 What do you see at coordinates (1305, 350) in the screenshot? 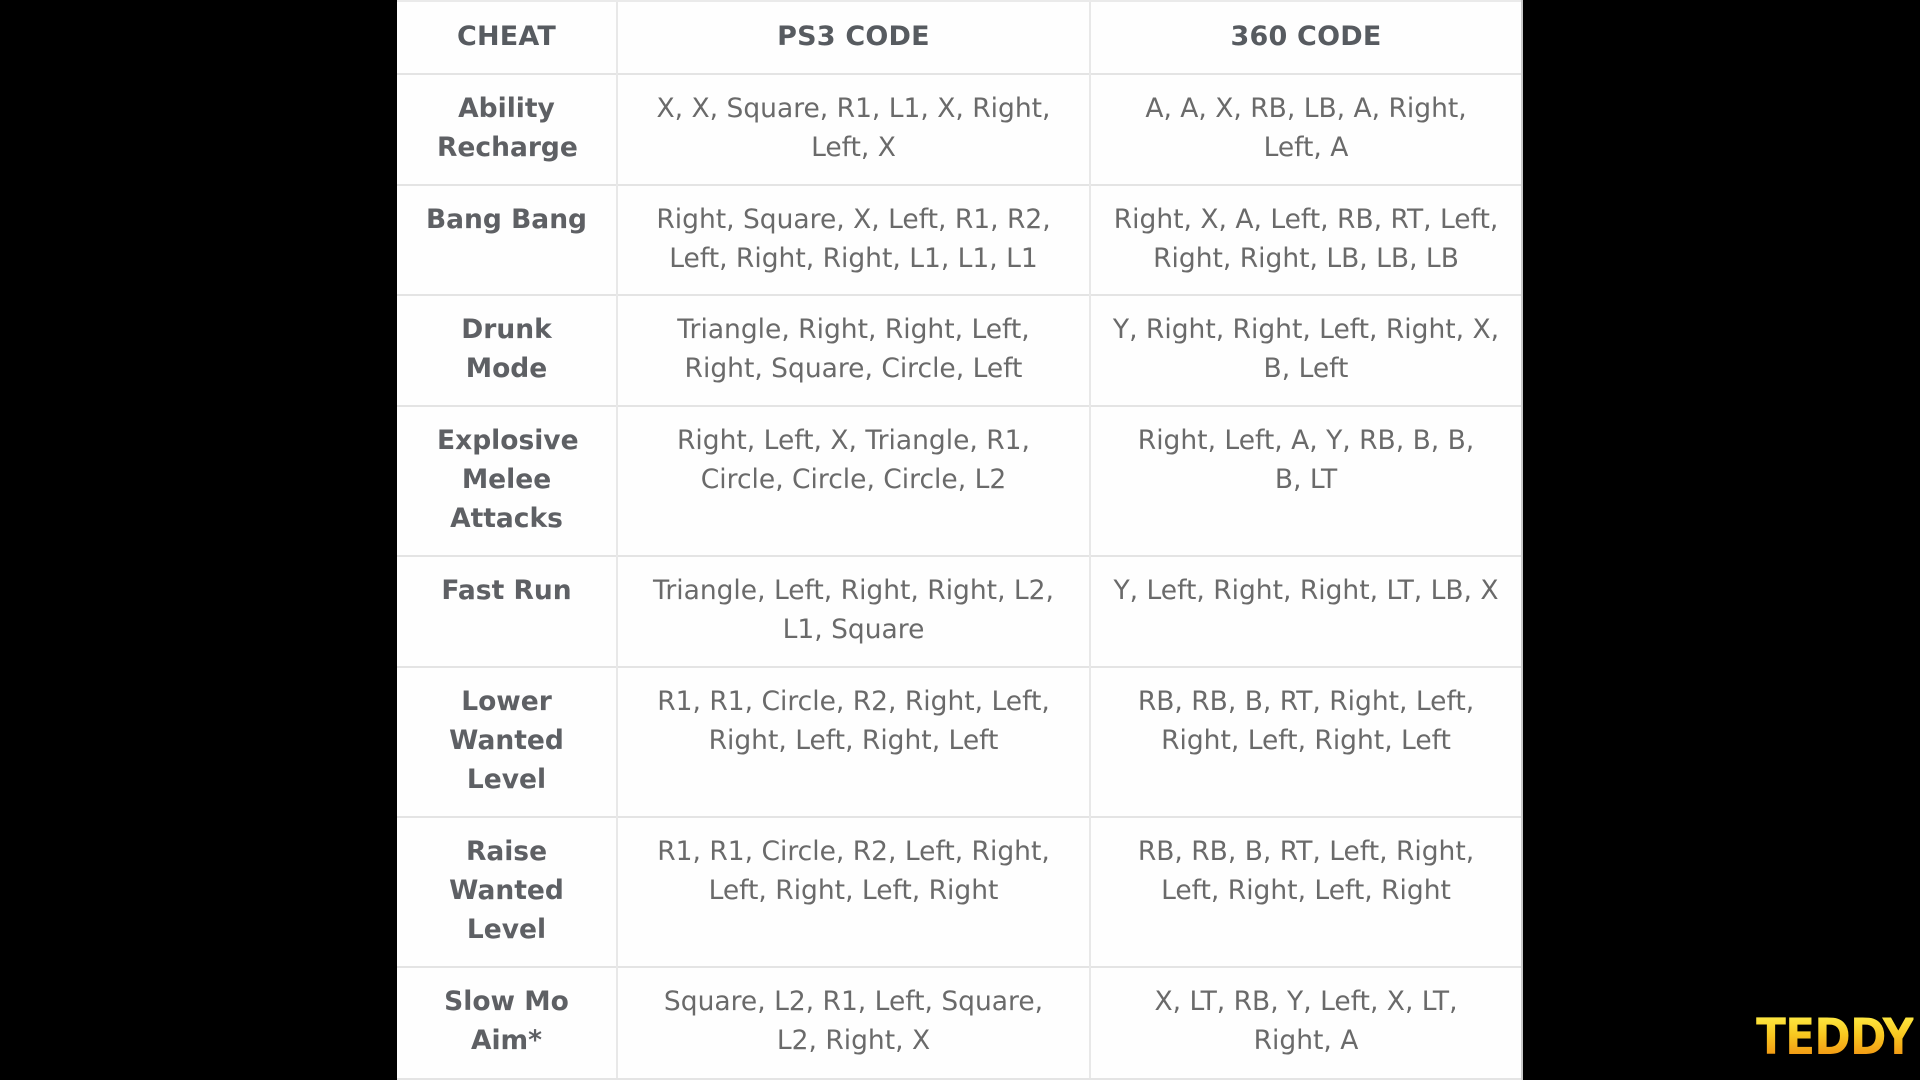
I see `x360-code: Y, Right, Right, Left, Right, X, B, Left` at bounding box center [1305, 350].